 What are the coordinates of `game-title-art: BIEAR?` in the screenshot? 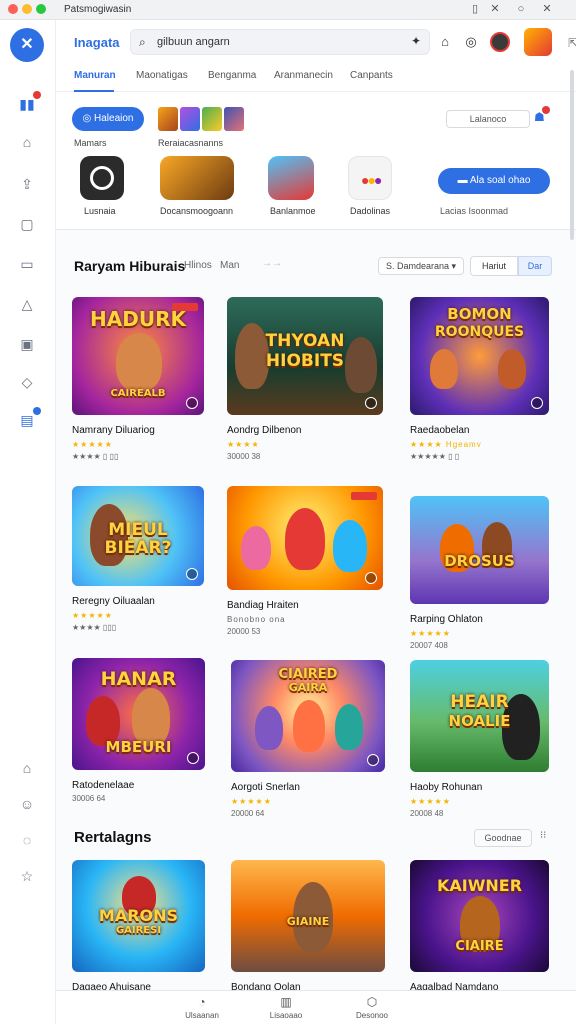 It's located at (138, 548).